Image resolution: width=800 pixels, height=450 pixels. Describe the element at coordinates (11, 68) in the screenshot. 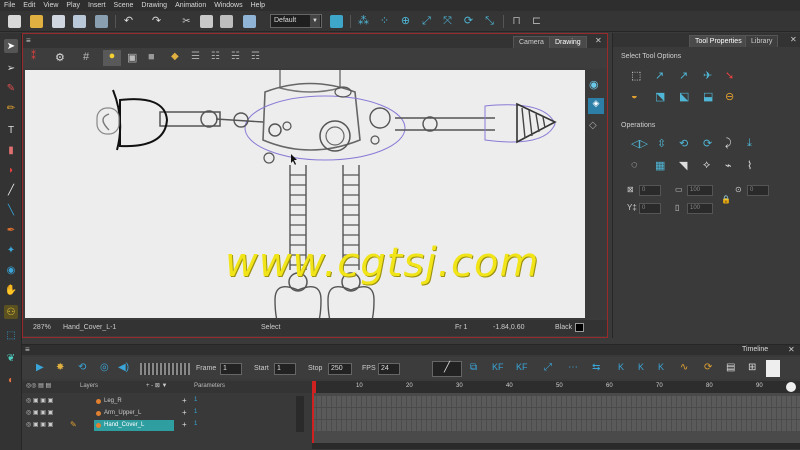

I see `contour-editor-icon: ➢` at that location.